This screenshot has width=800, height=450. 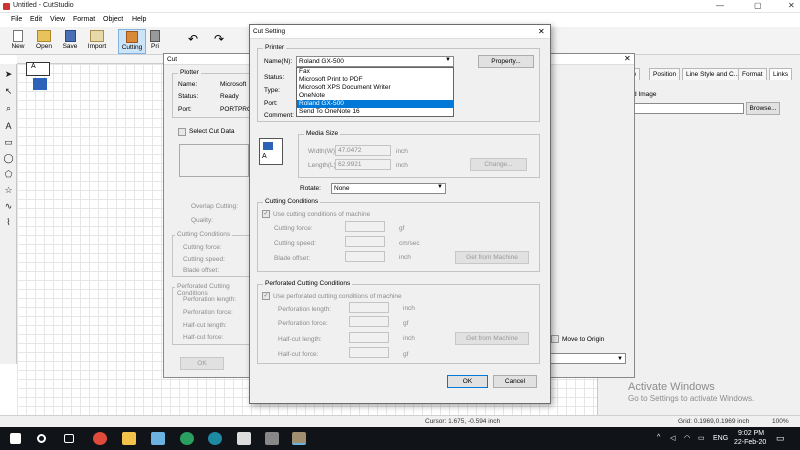 What do you see at coordinates (292, 201) in the screenshot?
I see `cutting-conditions-group-title: Cutting Conditions` at bounding box center [292, 201].